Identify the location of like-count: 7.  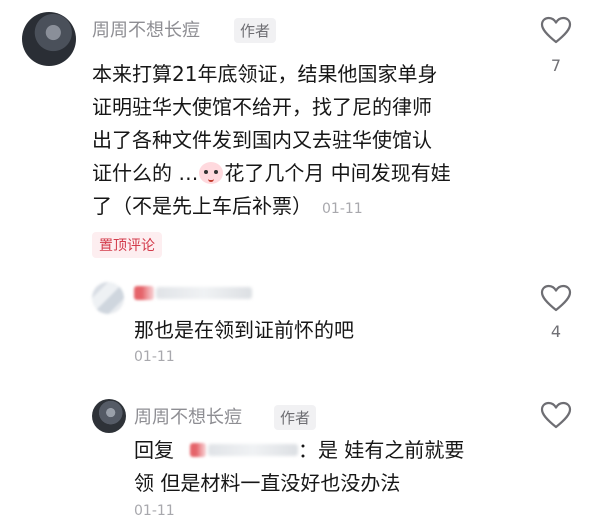
(556, 65).